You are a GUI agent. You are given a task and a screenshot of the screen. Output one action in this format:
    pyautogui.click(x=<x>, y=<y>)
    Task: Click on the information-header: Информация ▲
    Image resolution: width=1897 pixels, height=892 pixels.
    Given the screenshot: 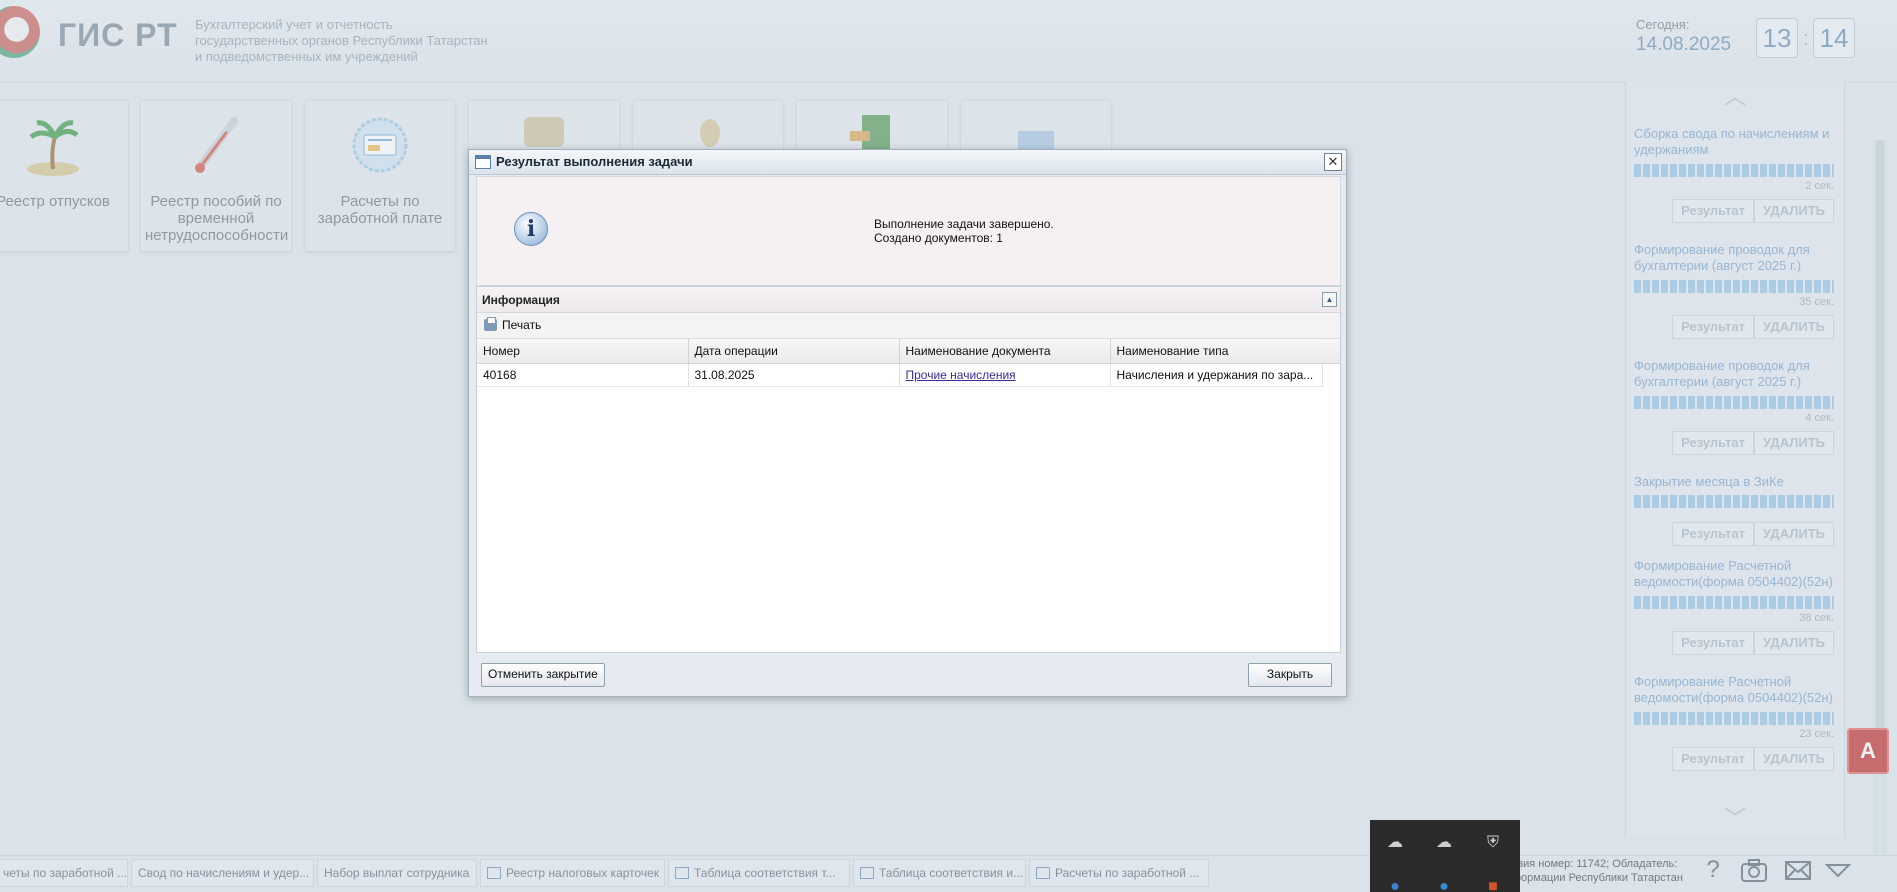 What is the action you would take?
    pyautogui.click(x=908, y=300)
    